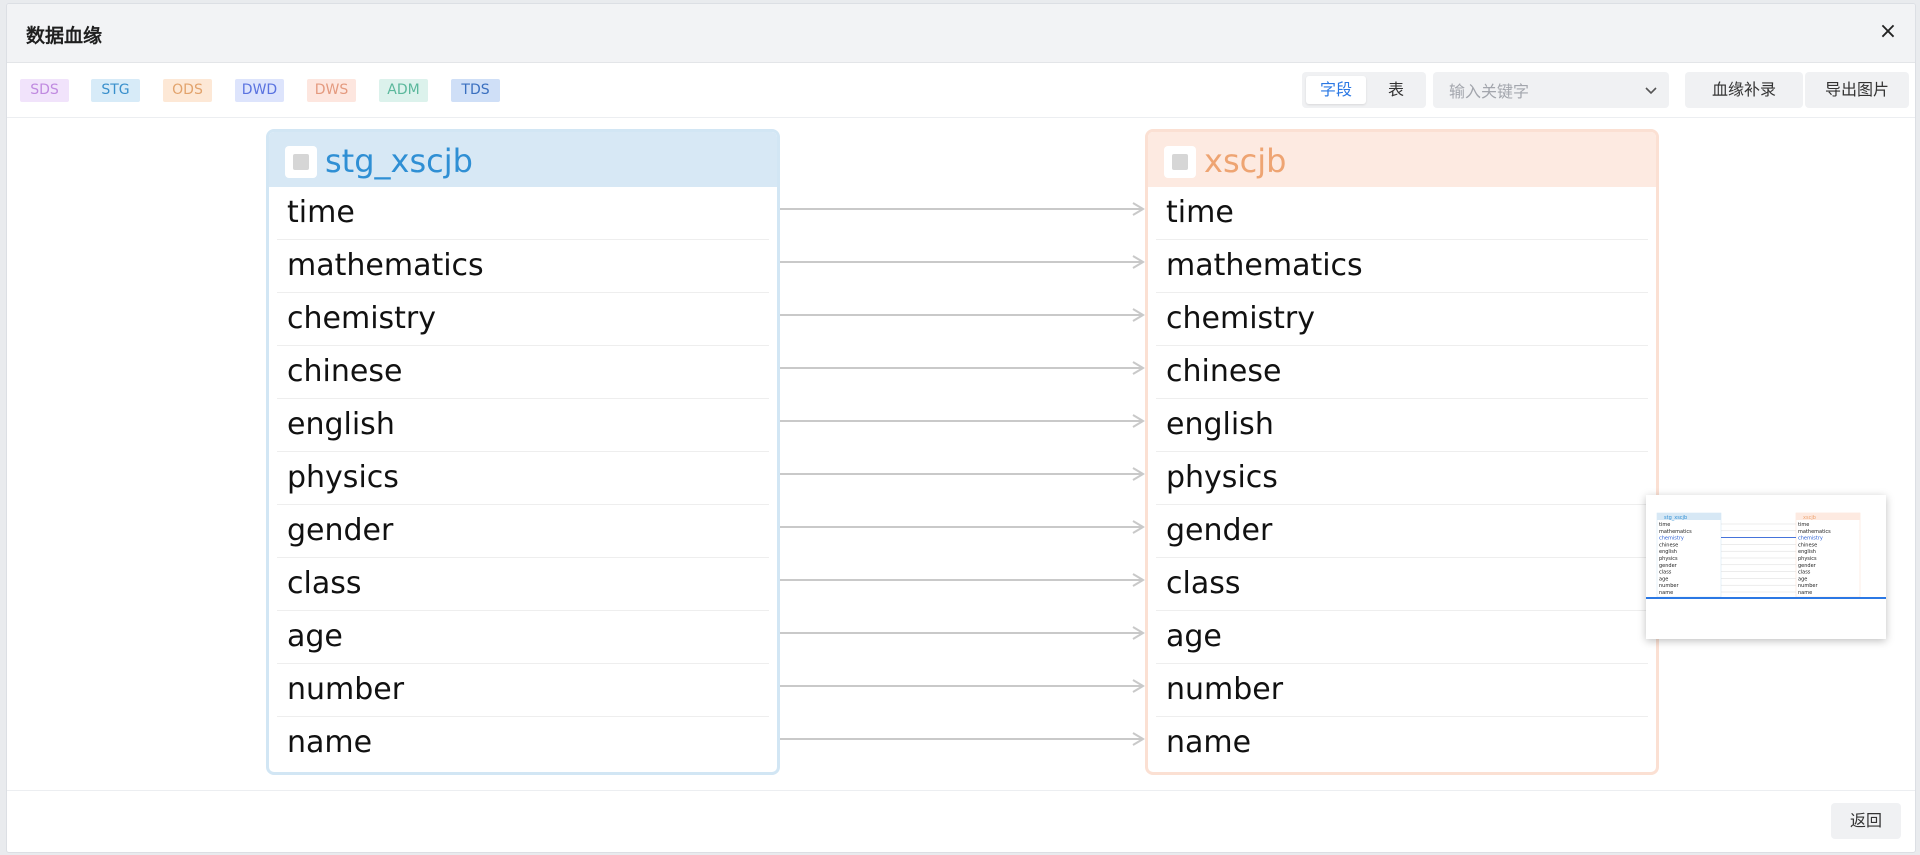 This screenshot has width=1920, height=855. Describe the element at coordinates (1396, 90) in the screenshot. I see `mode-table-button: 表` at that location.